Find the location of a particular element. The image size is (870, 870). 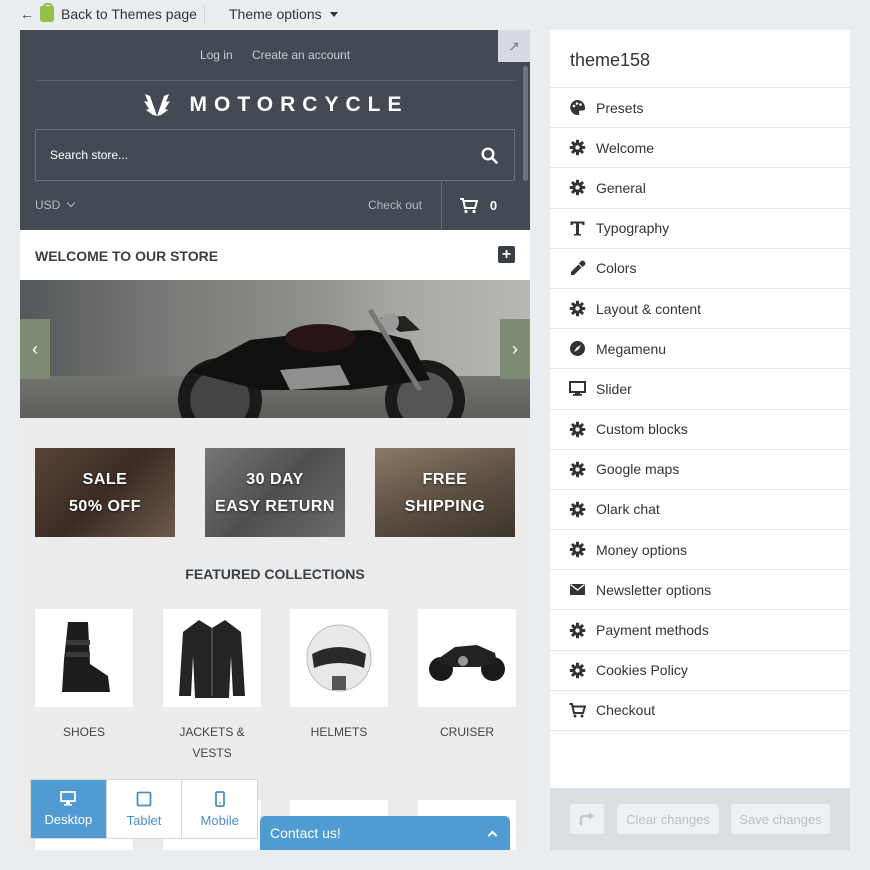

device-desktop-label: Desktop is located at coordinates (68, 819).